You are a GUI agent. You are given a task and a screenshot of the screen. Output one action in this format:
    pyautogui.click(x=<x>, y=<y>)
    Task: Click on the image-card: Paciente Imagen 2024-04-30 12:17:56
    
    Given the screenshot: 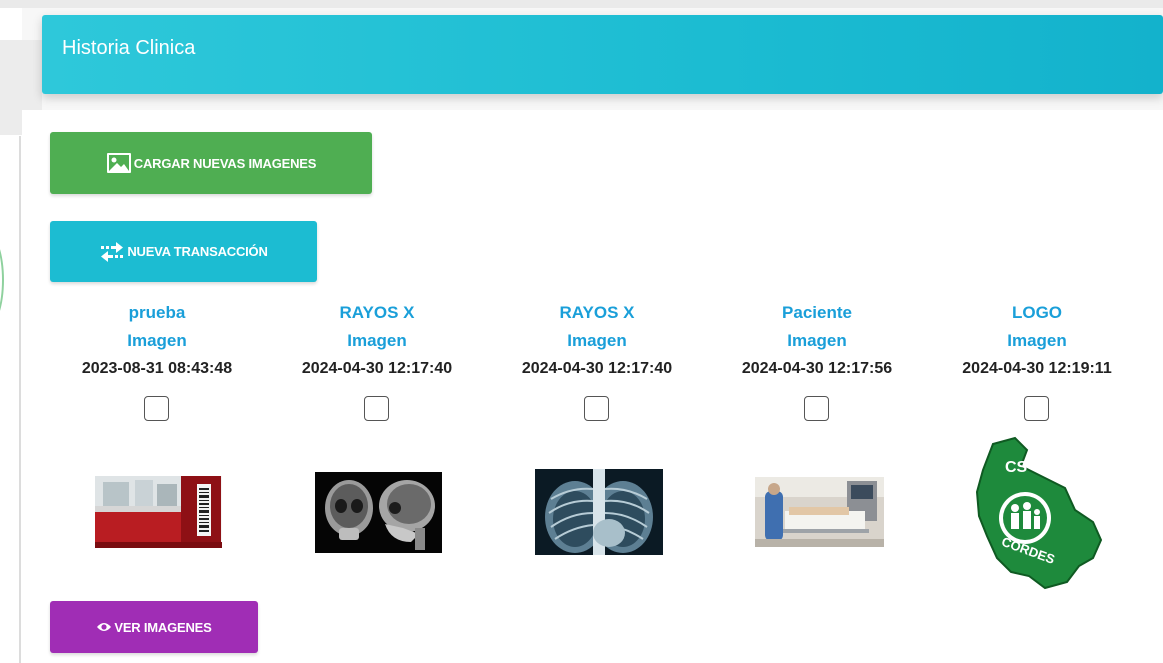 What is the action you would take?
    pyautogui.click(x=817, y=341)
    